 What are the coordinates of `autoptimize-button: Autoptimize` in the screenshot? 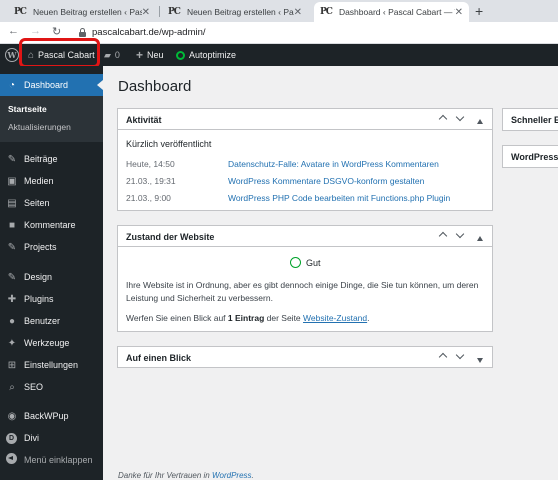 It's located at (206, 55).